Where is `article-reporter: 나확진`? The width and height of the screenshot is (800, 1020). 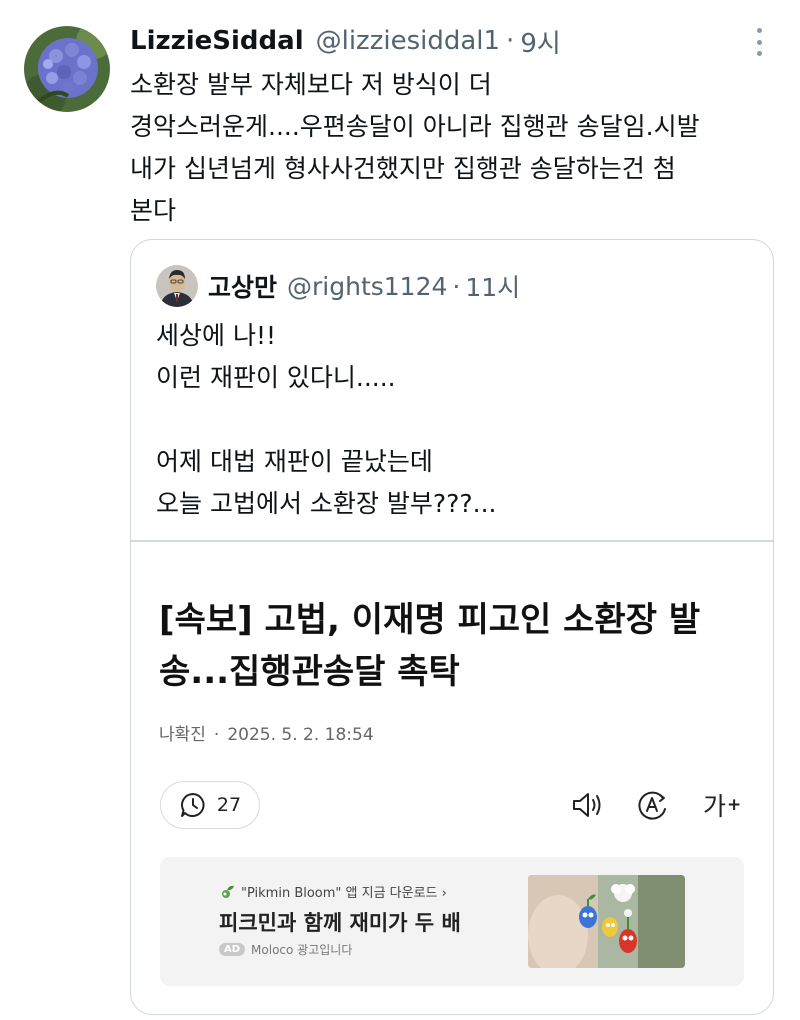
article-reporter: 나확진 is located at coordinates (182, 735).